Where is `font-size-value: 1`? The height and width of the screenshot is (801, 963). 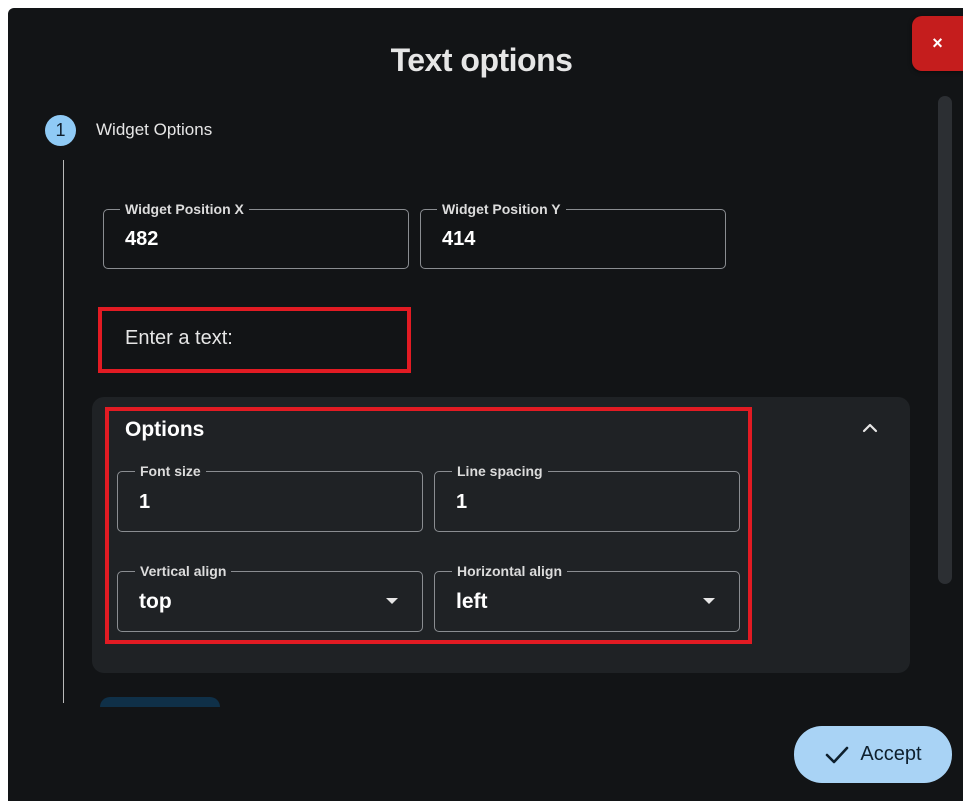 font-size-value: 1 is located at coordinates (144, 502).